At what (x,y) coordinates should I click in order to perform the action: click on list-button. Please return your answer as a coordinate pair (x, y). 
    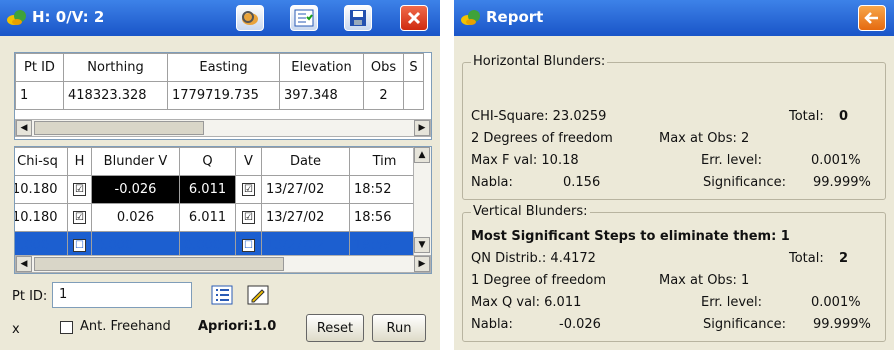
    Looking at the image, I should click on (222, 295).